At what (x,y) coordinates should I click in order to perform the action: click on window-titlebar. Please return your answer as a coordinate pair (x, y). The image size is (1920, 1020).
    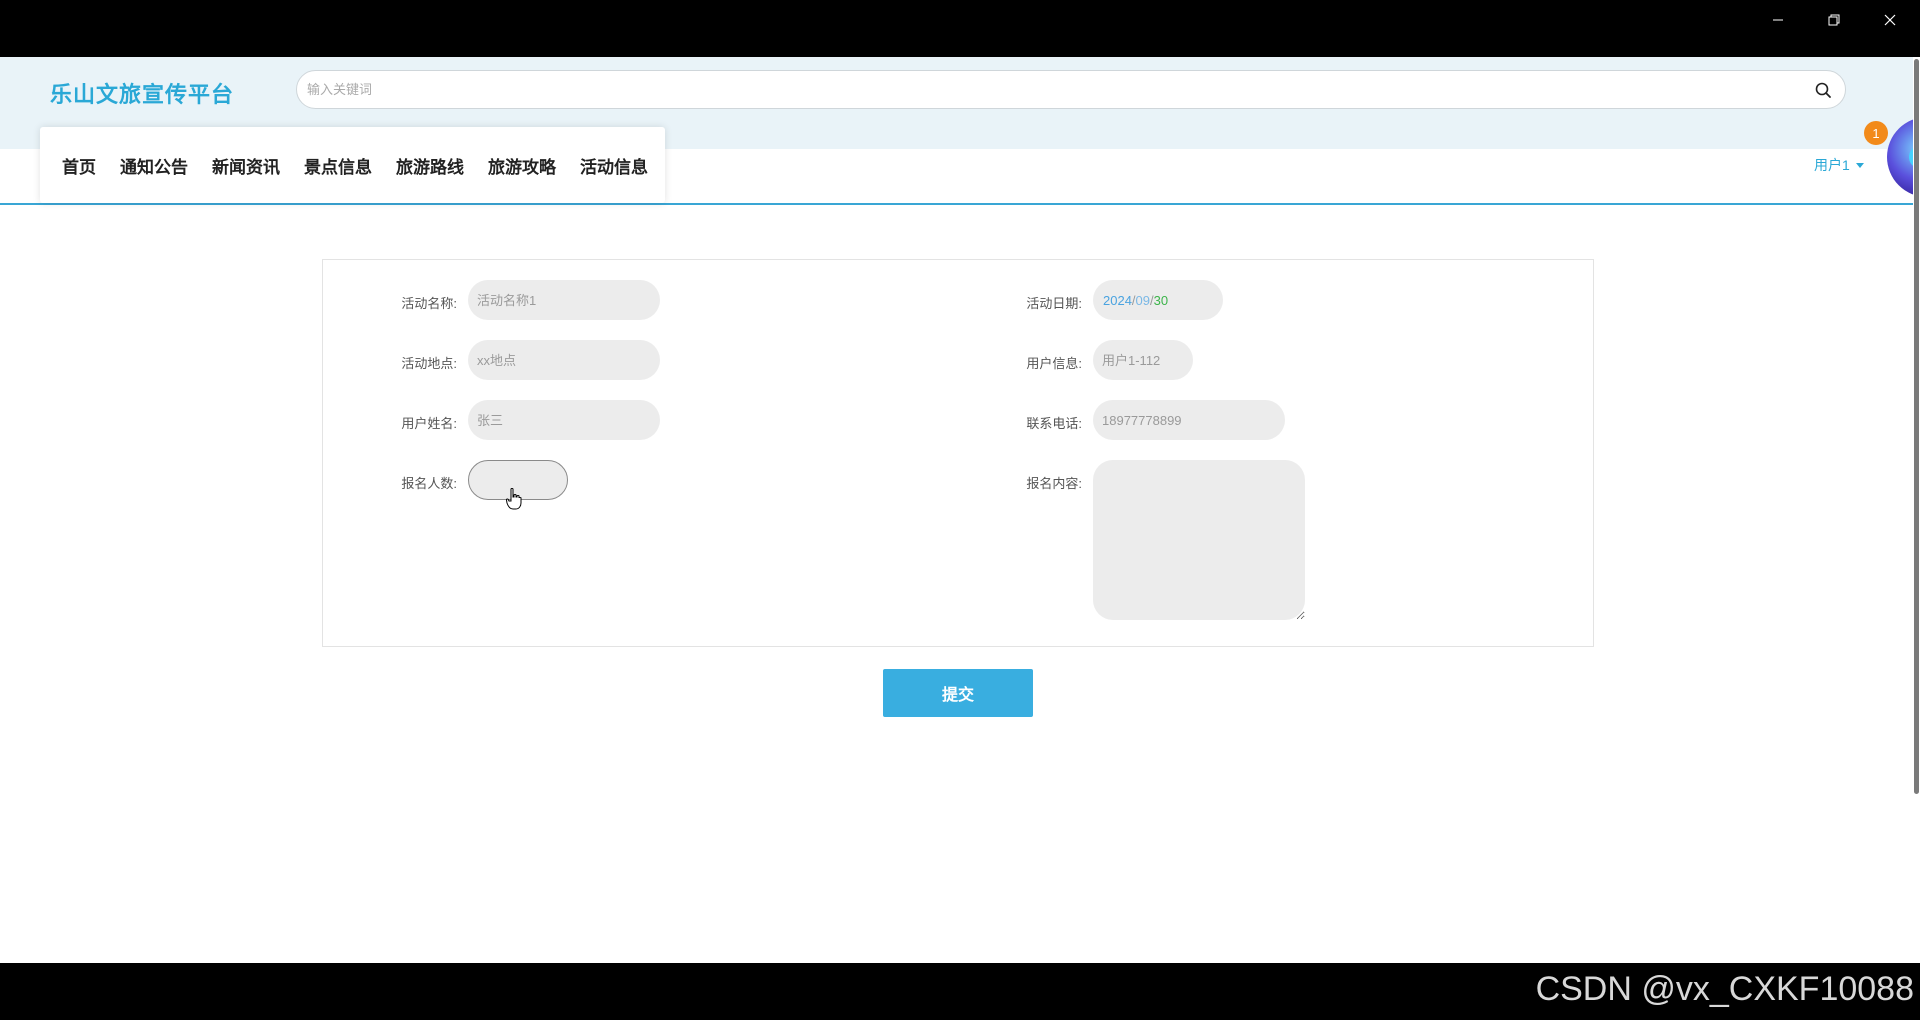
    Looking at the image, I should click on (960, 28).